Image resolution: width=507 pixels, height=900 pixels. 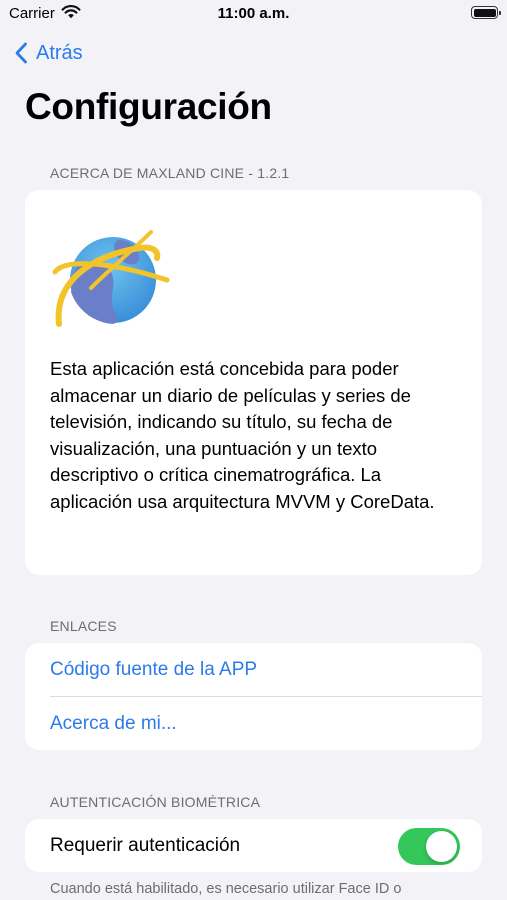 I want to click on back-button: Atrás, so click(x=48, y=53).